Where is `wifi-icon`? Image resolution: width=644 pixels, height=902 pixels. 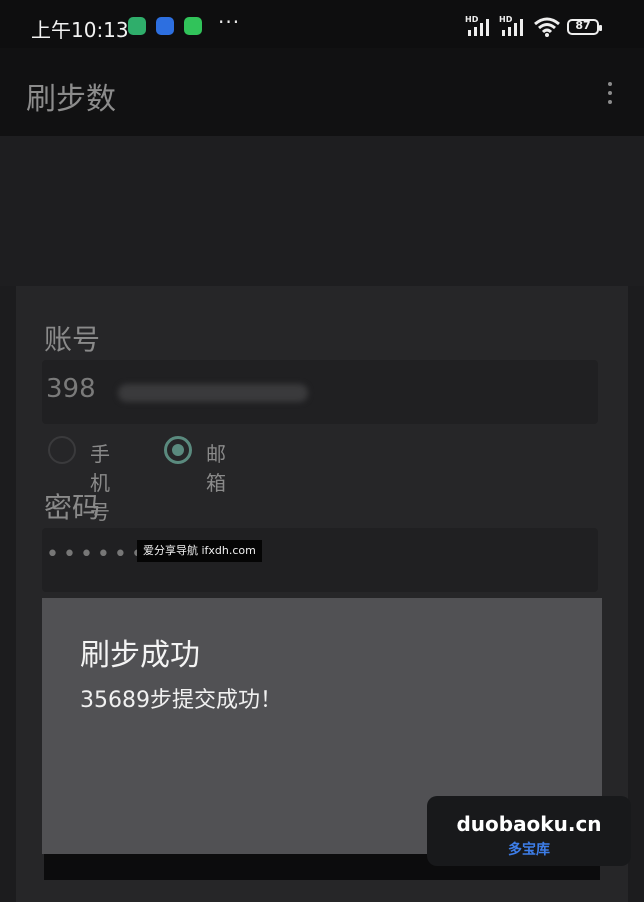 wifi-icon is located at coordinates (547, 27).